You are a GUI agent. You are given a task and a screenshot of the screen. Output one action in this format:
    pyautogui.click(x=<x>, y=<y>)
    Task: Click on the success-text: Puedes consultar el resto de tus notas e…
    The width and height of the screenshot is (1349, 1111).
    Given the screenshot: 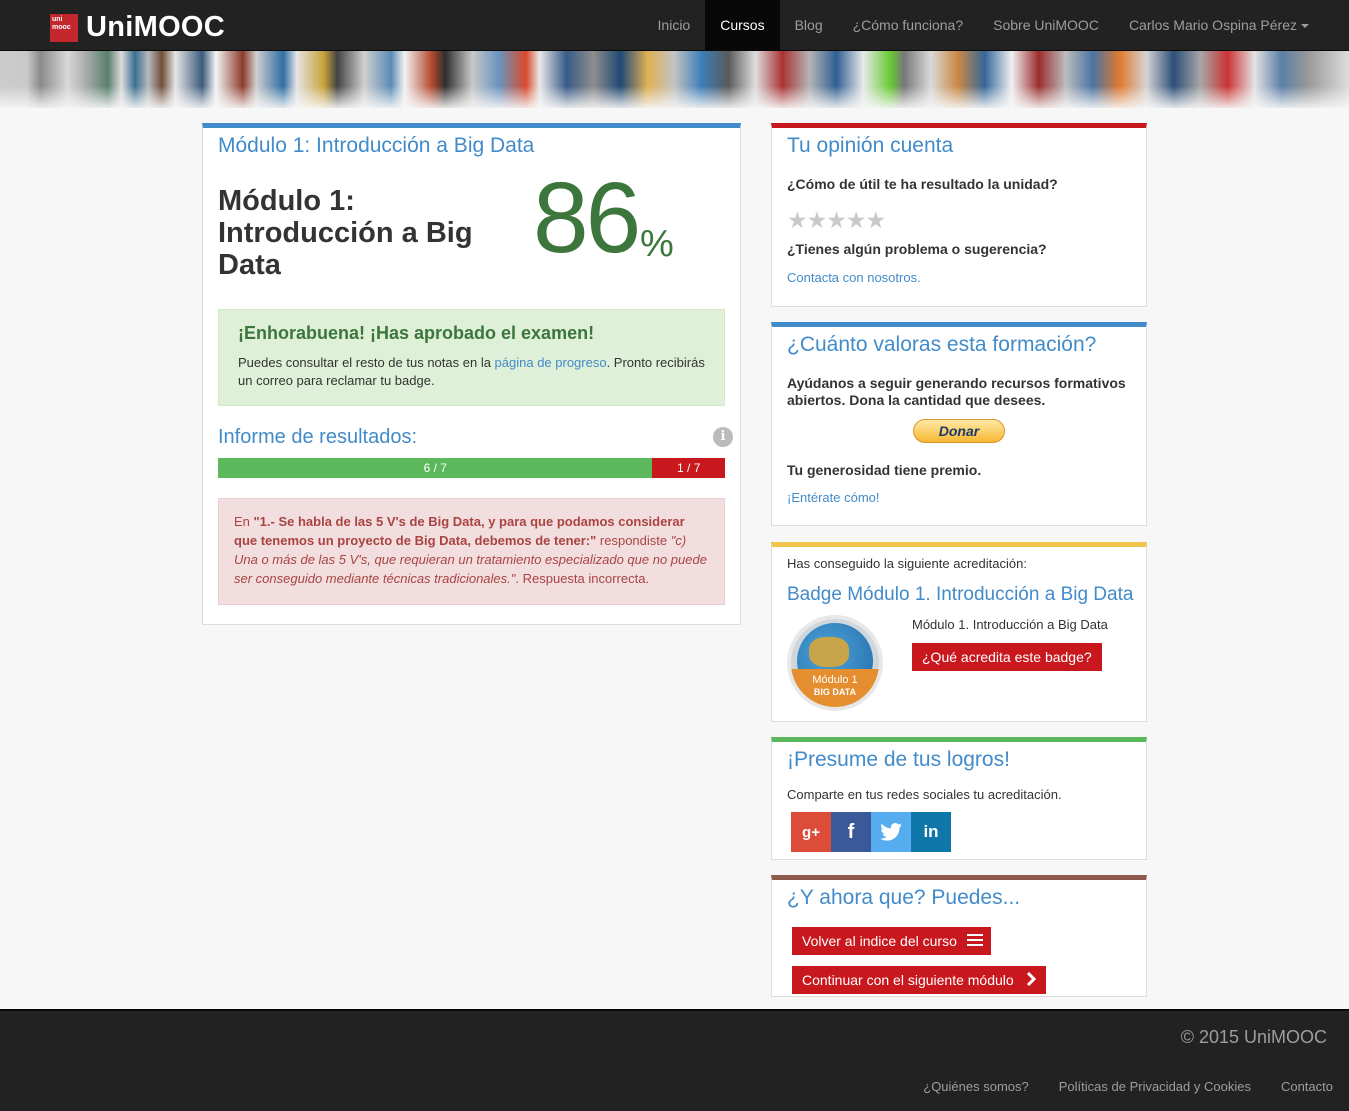 What is the action you would take?
    pyautogui.click(x=471, y=372)
    